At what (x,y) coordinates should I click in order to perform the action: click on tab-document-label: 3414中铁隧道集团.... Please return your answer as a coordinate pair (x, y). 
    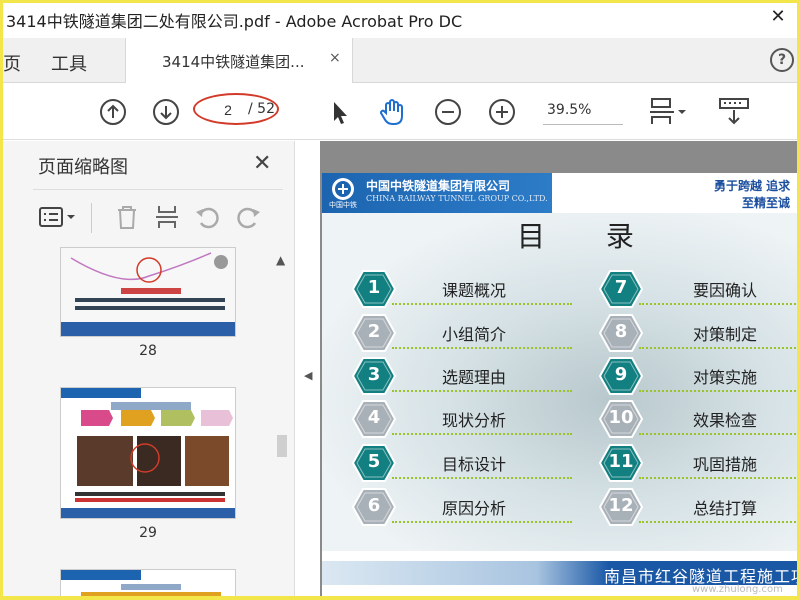
    Looking at the image, I should click on (233, 62).